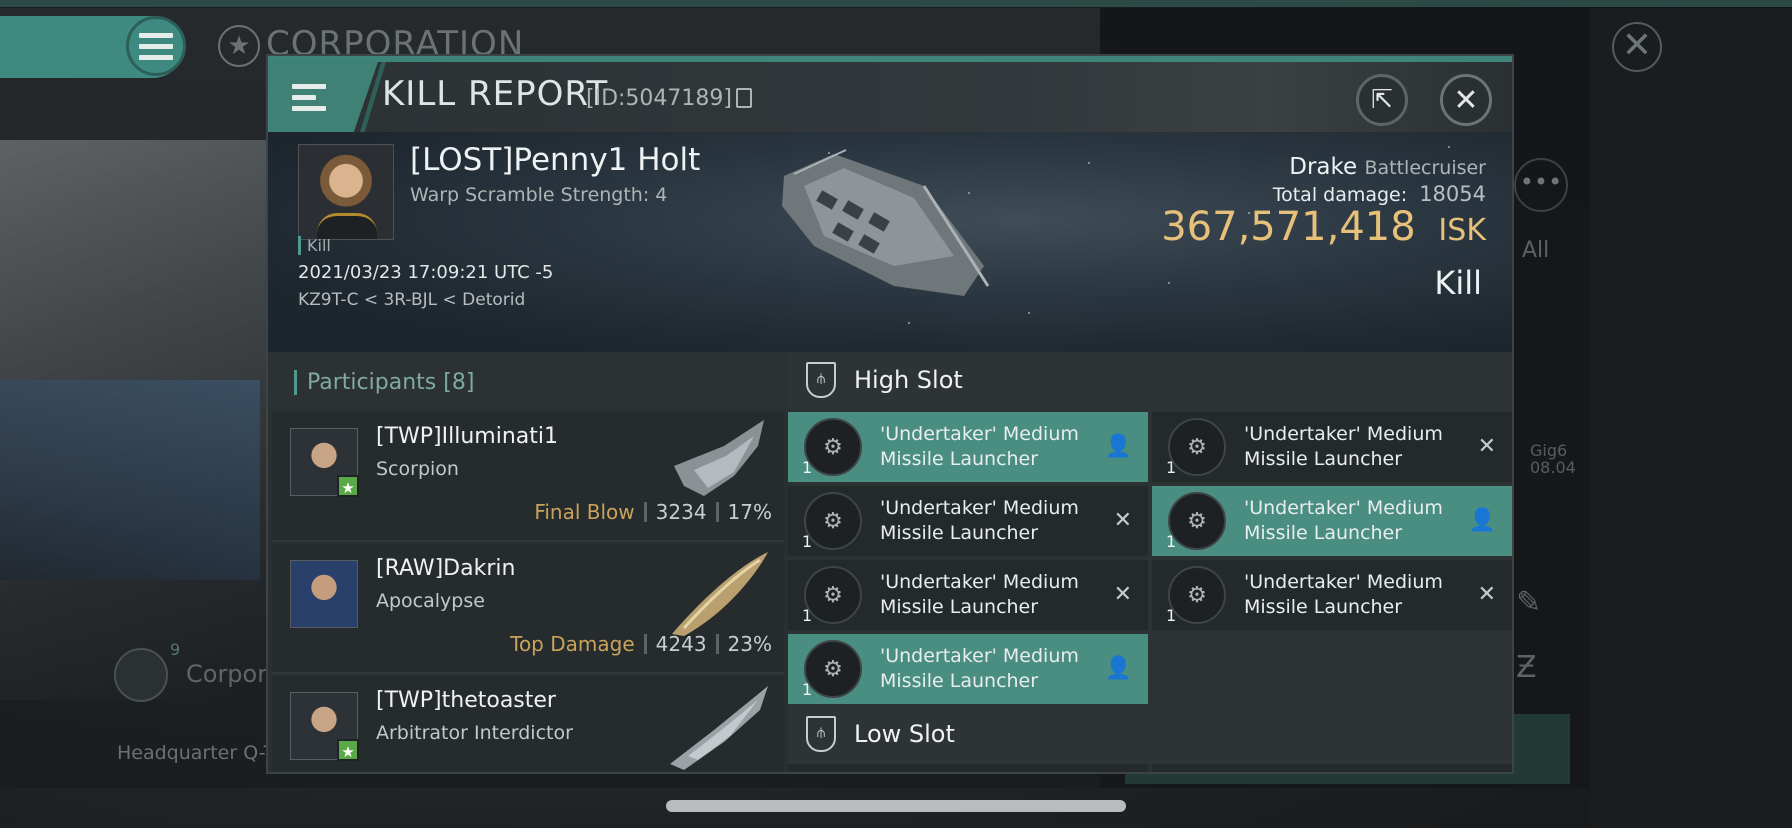 This screenshot has width=1792, height=828. I want to click on high-slot-header: ⫛ High Slot, so click(1150, 381).